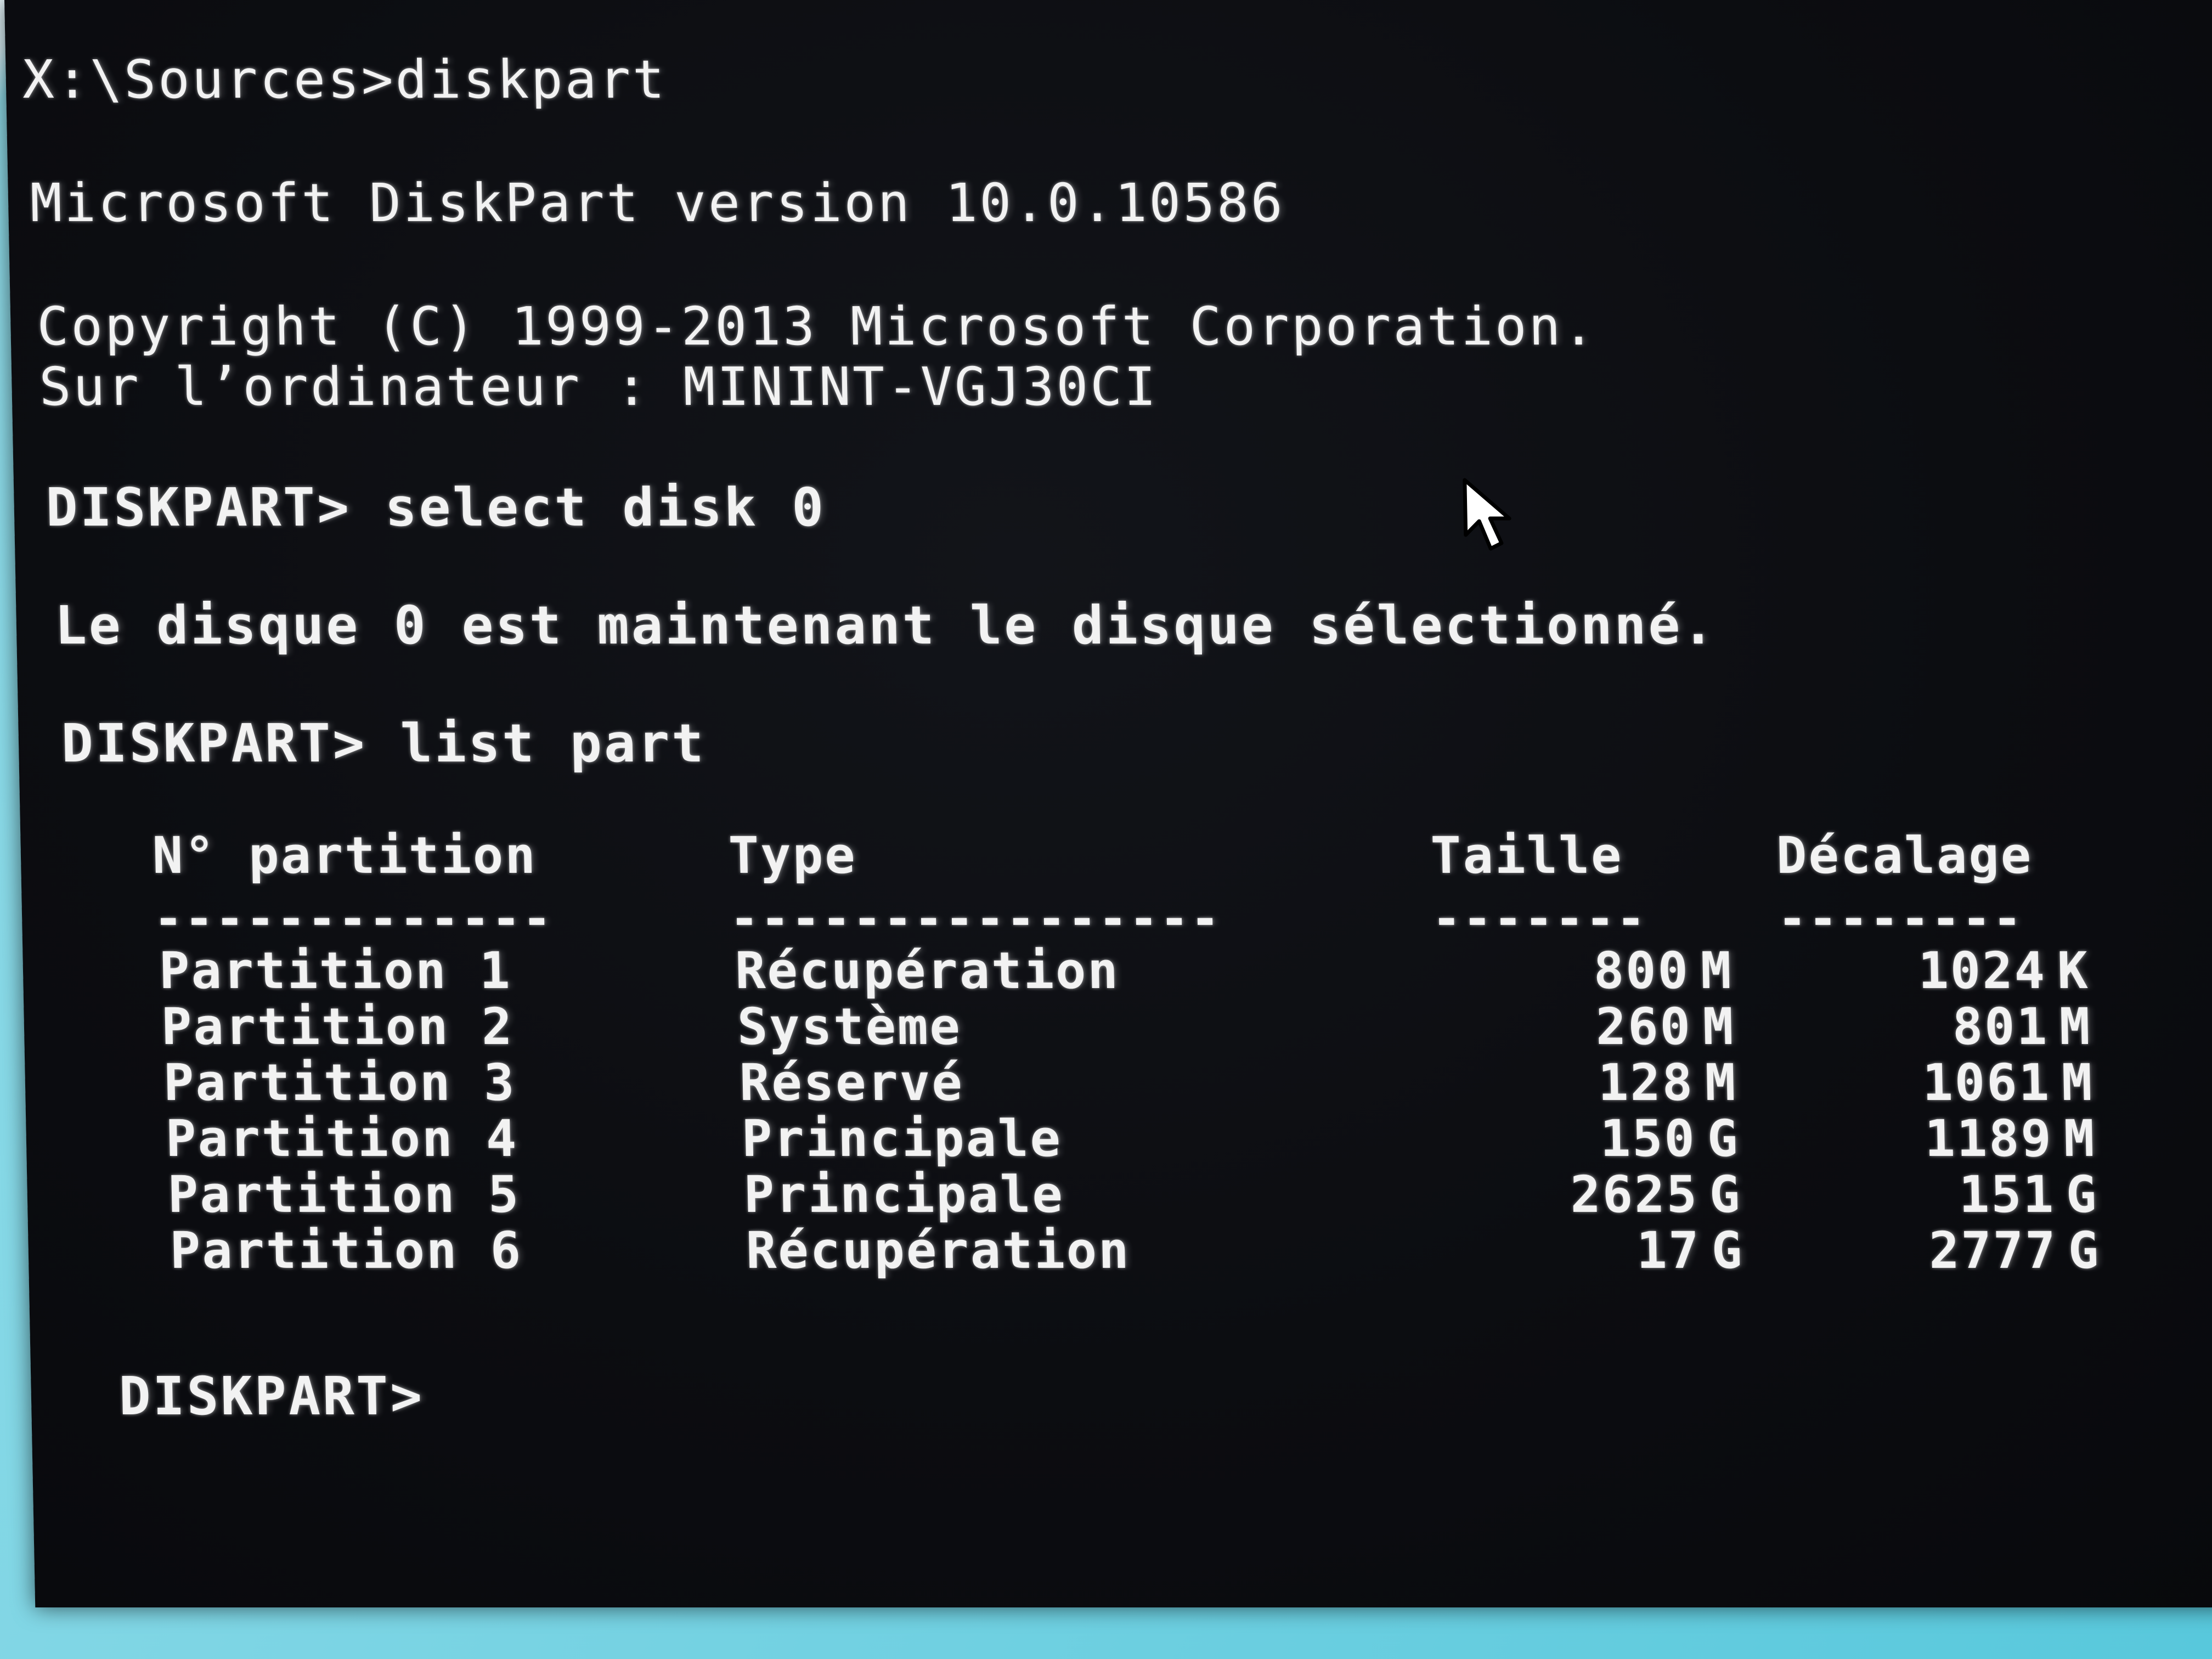 The image size is (2212, 1659). I want to click on cell-offset: 151, so click(2007, 1194).